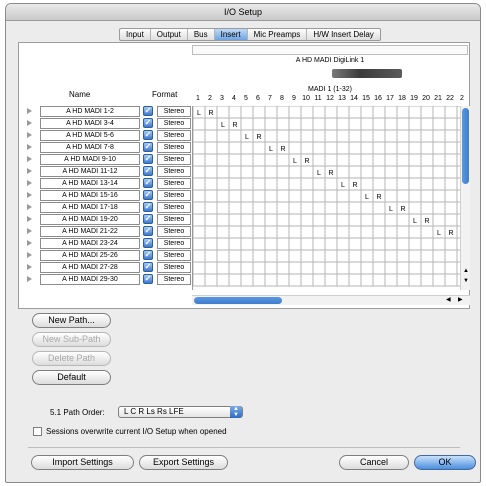  Describe the element at coordinates (90, 279) in the screenshot. I see `path-name-field: A HD MADI 29-30` at that location.